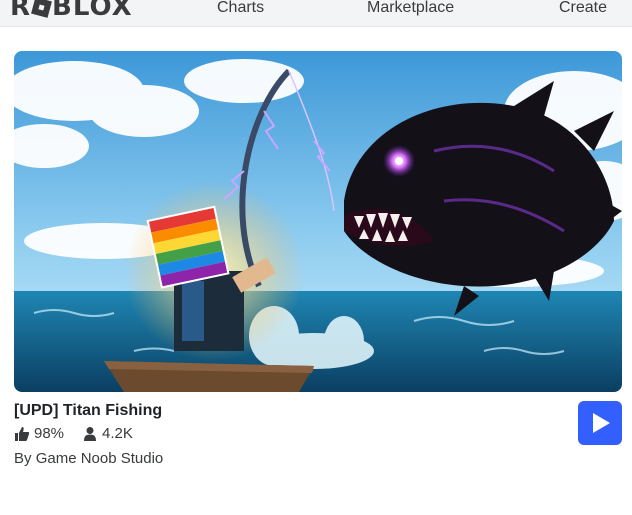 The image size is (632, 515). What do you see at coordinates (100, 458) in the screenshot?
I see `creator-link: Game Noob Studio` at bounding box center [100, 458].